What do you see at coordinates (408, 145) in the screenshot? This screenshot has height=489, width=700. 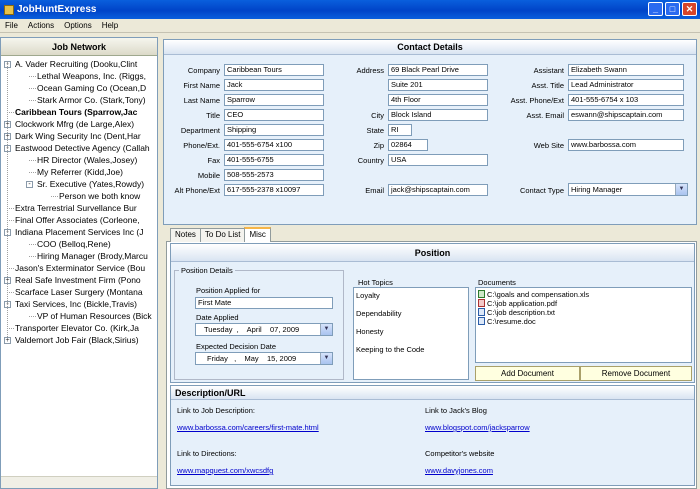 I see `zip-field: 02864` at bounding box center [408, 145].